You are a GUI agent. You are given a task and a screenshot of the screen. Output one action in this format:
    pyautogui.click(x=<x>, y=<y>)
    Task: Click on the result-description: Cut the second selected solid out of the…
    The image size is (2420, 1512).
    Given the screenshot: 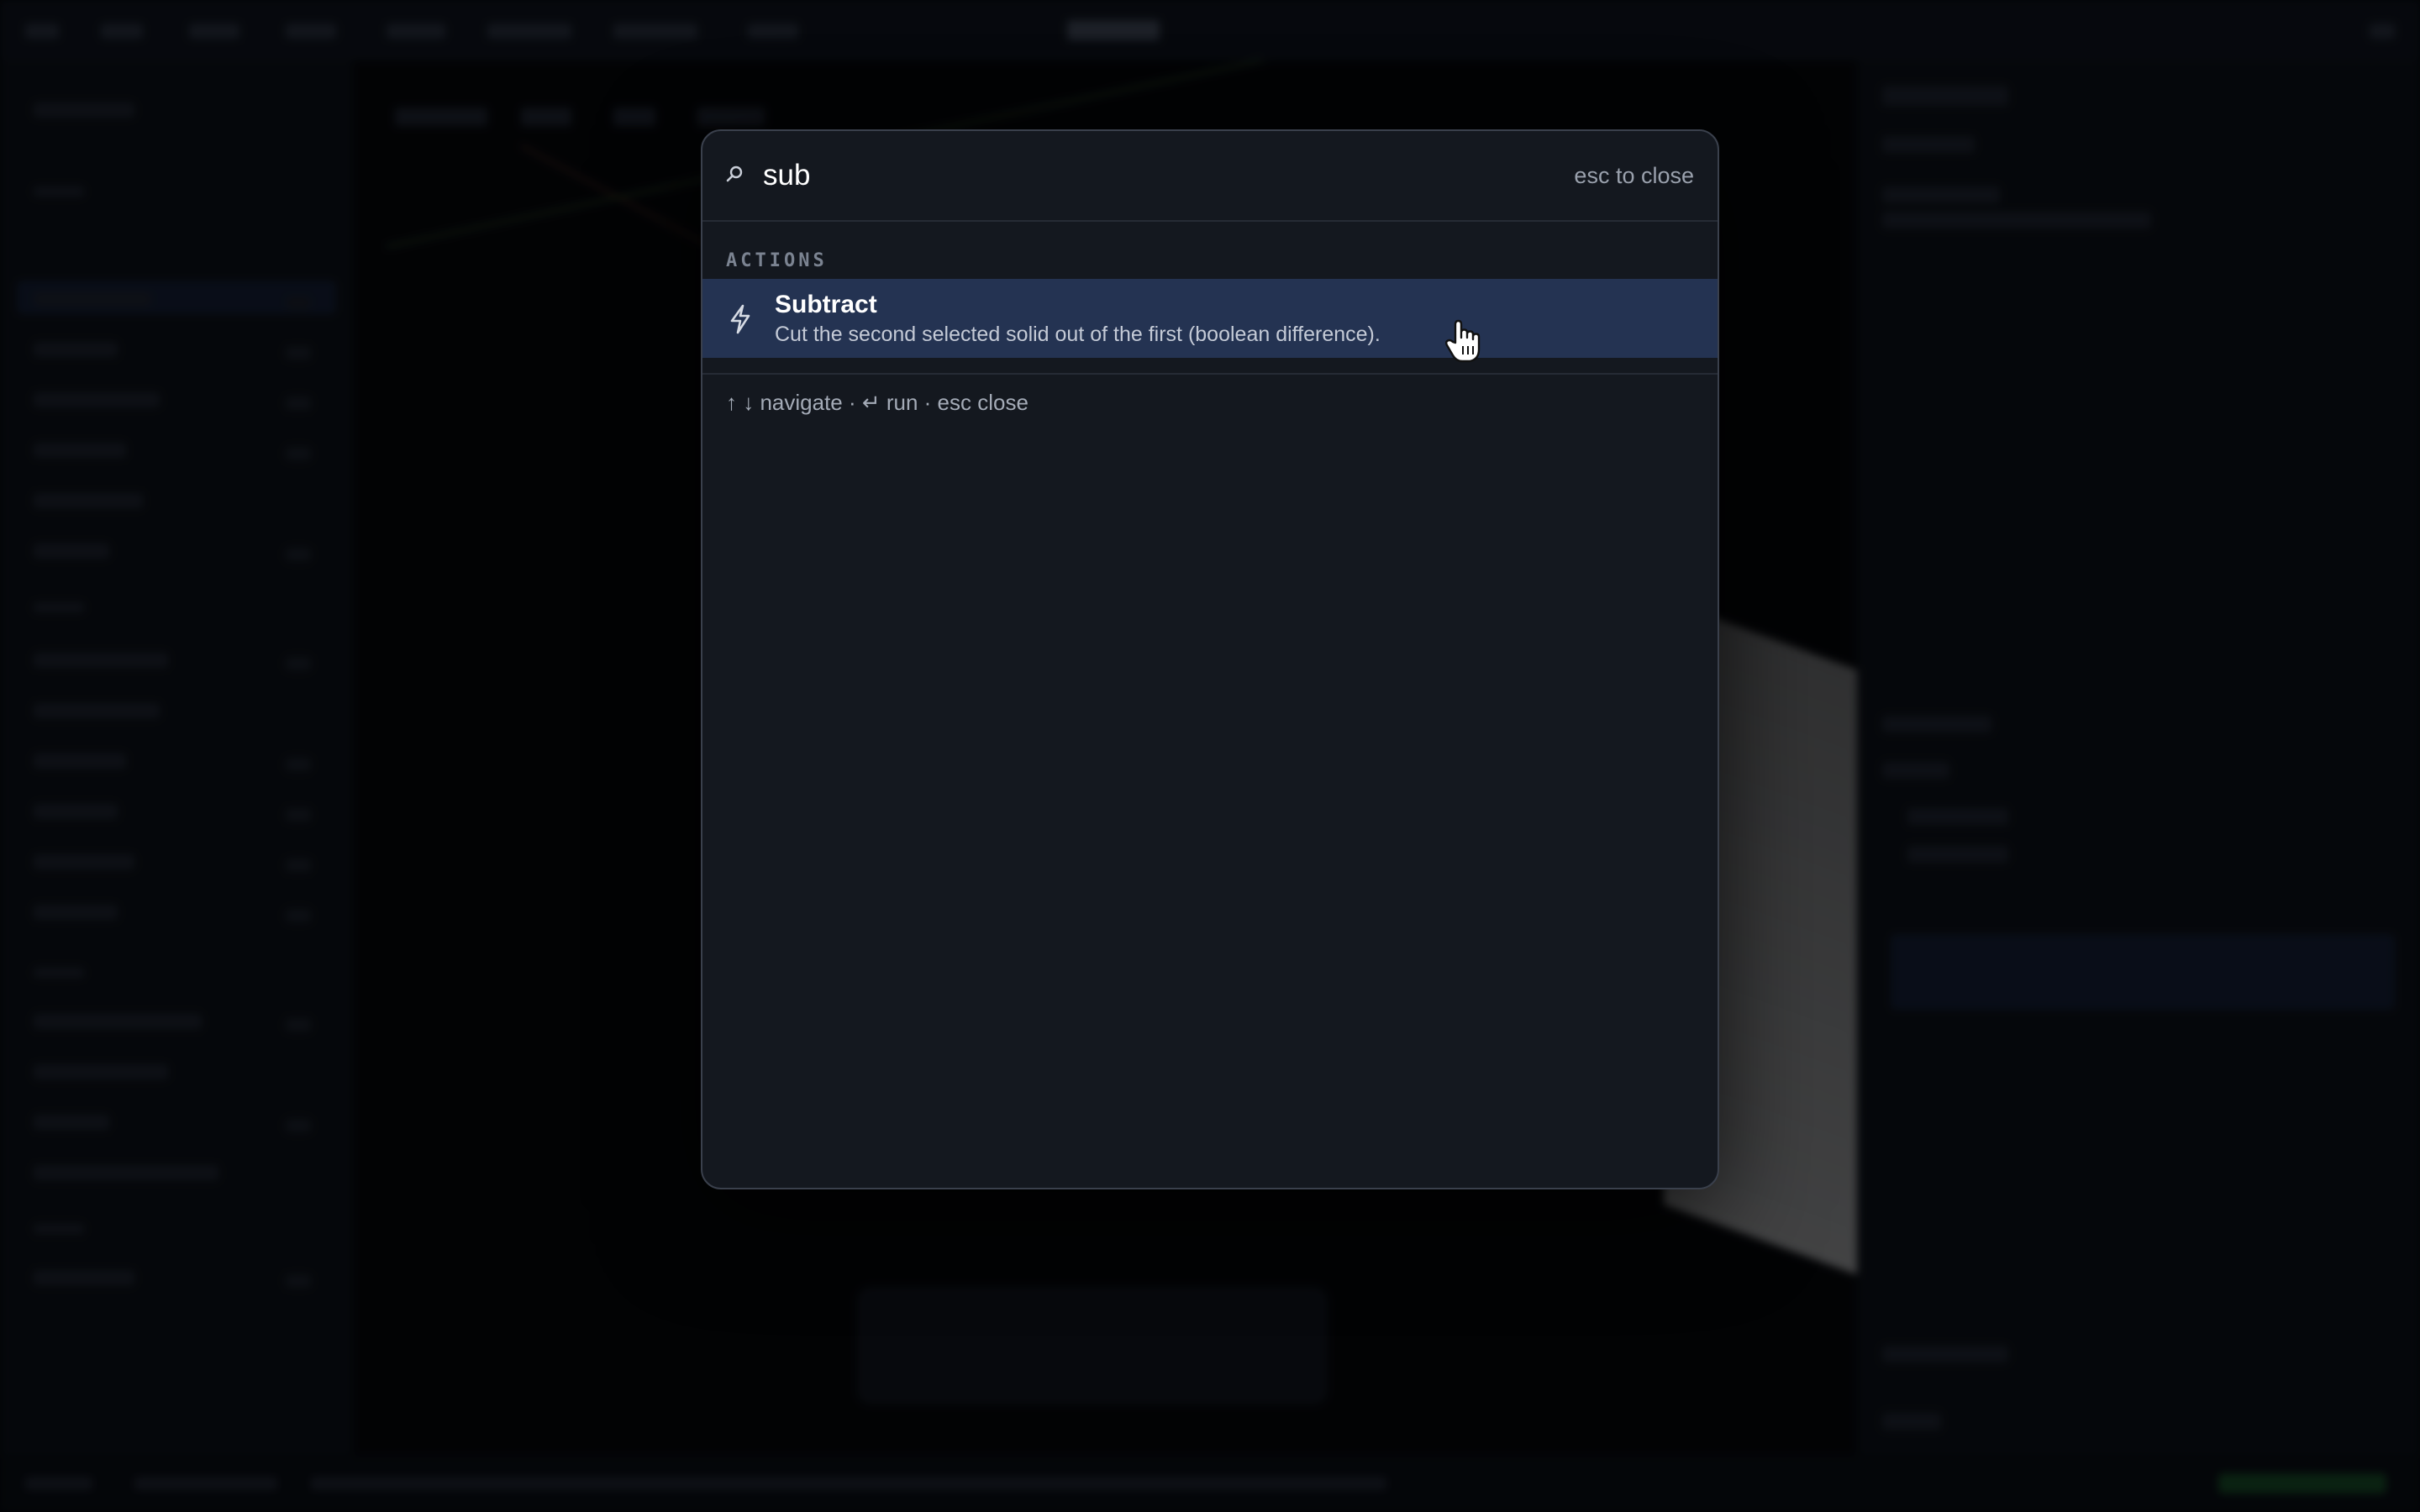 What is the action you would take?
    pyautogui.click(x=1078, y=334)
    